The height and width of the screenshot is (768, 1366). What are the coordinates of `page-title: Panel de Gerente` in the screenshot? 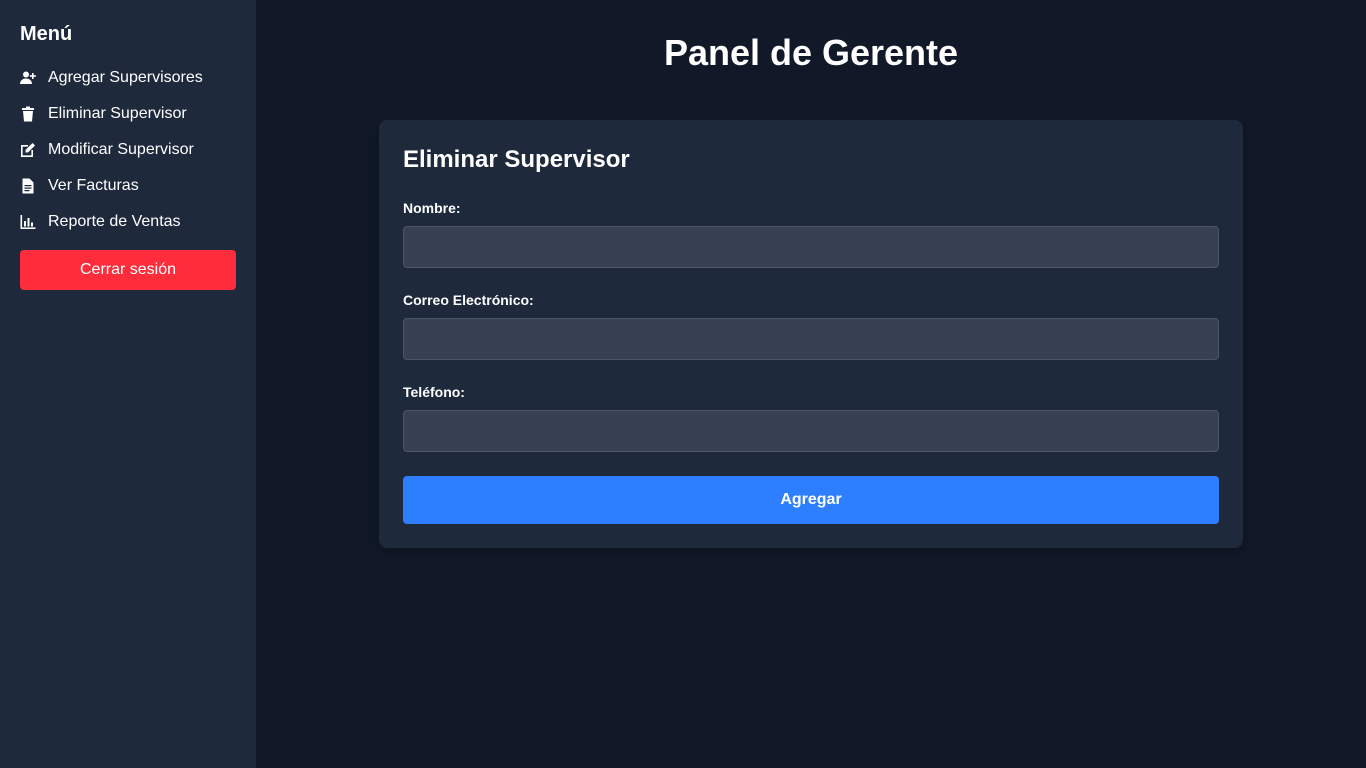 It's located at (811, 52).